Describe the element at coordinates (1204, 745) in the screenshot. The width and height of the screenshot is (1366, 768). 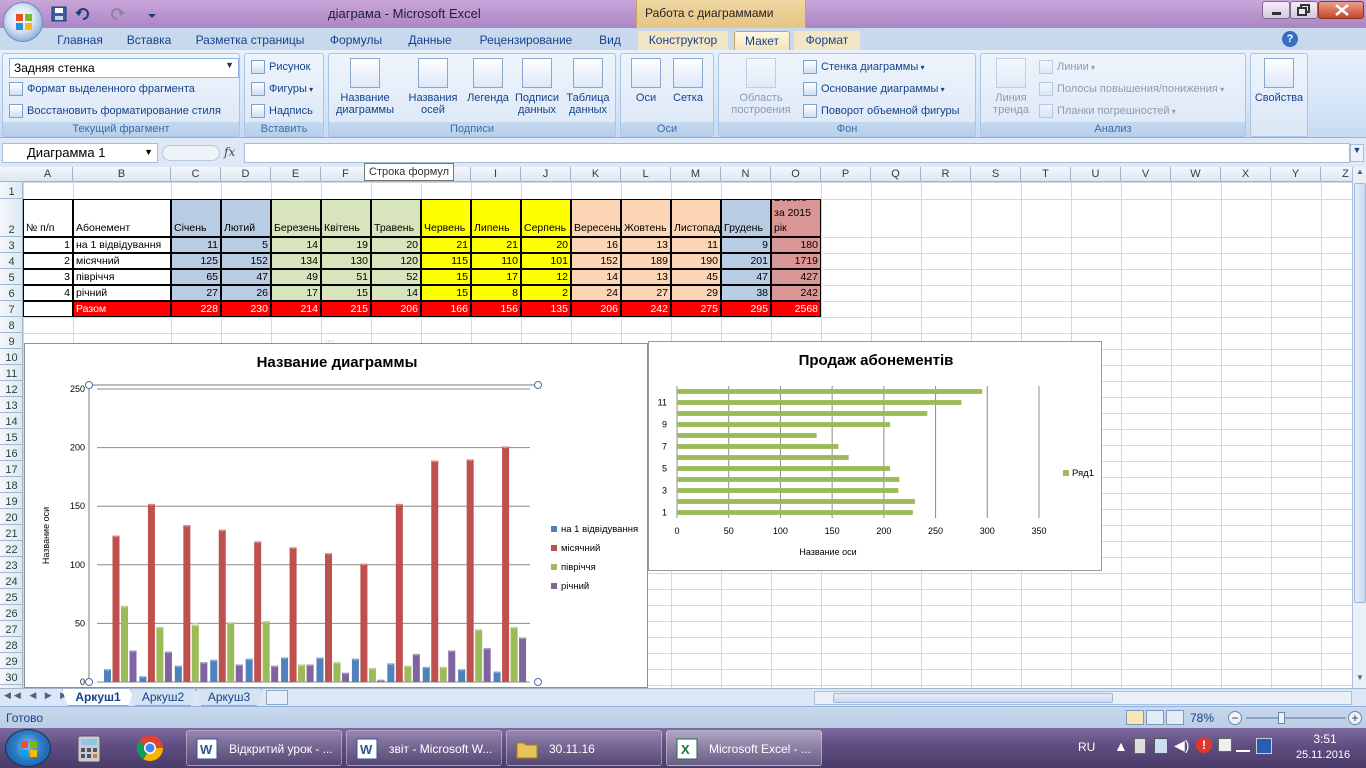
I see `alert-icon: !` at that location.